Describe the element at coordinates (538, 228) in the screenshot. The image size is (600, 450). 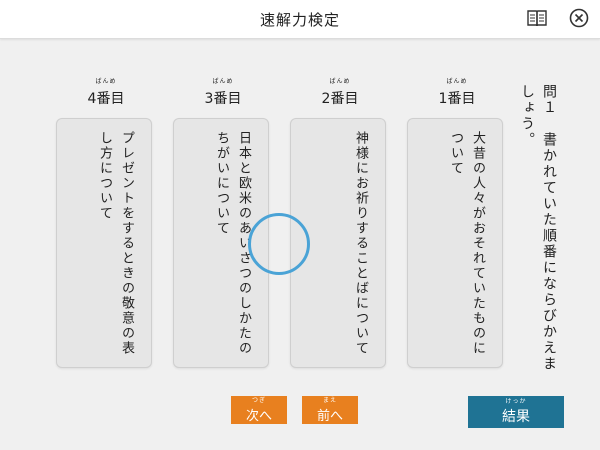
I see `question-text: 問１ 書かれていた順番にならびかえましょう。` at that location.